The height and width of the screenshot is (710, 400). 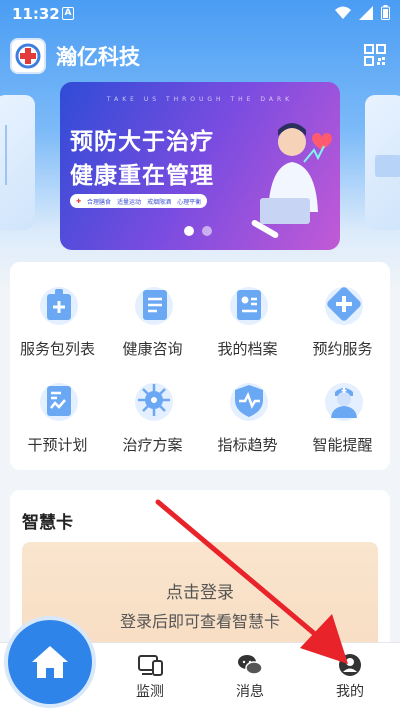 What do you see at coordinates (200, 14) in the screenshot?
I see `status-bar: 11:32 A` at bounding box center [200, 14].